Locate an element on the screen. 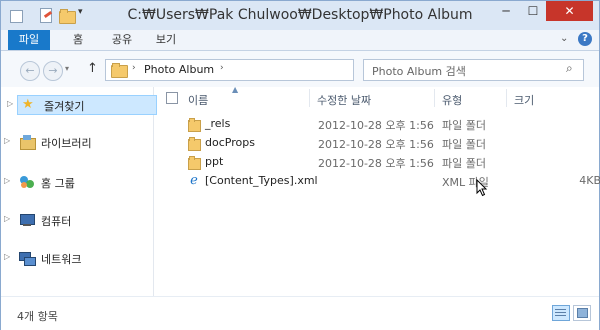 Image resolution: width=600 pixels, height=330 pixels. nav-label: 즐겨찾기 is located at coordinates (64, 106).